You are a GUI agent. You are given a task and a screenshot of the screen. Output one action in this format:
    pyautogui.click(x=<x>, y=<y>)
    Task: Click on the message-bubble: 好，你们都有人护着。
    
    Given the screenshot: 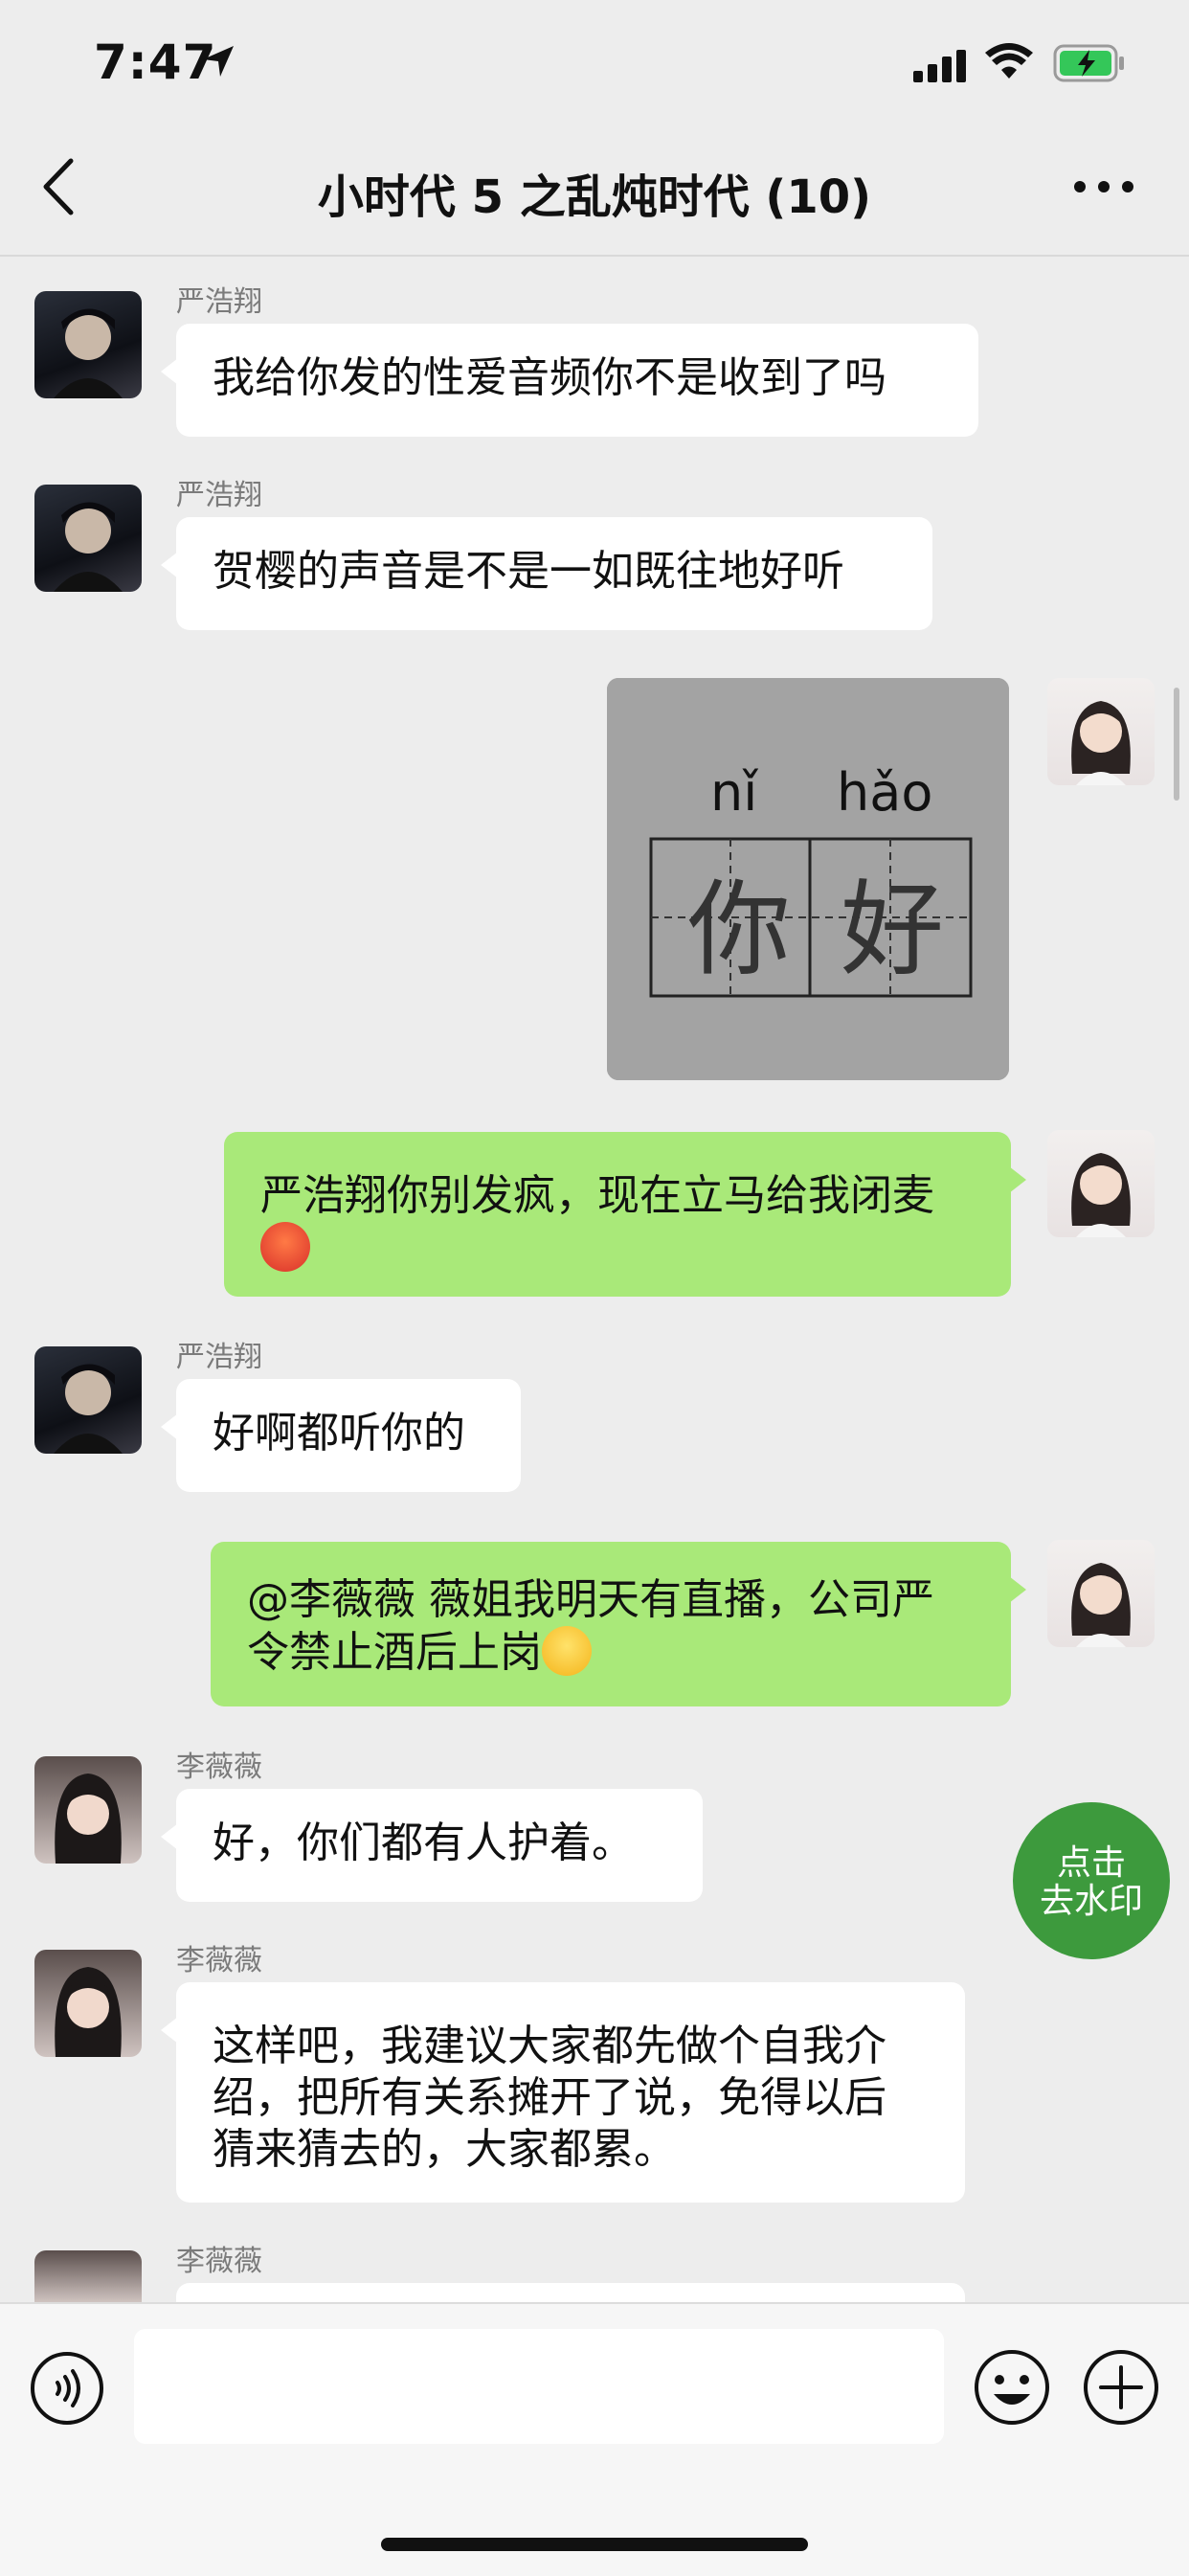 What is the action you would take?
    pyautogui.click(x=432, y=1845)
    